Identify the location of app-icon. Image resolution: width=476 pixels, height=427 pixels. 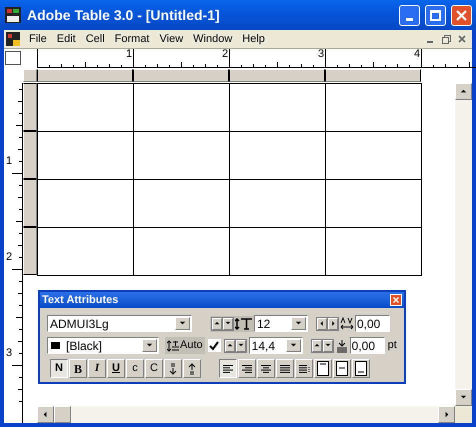
(13, 15).